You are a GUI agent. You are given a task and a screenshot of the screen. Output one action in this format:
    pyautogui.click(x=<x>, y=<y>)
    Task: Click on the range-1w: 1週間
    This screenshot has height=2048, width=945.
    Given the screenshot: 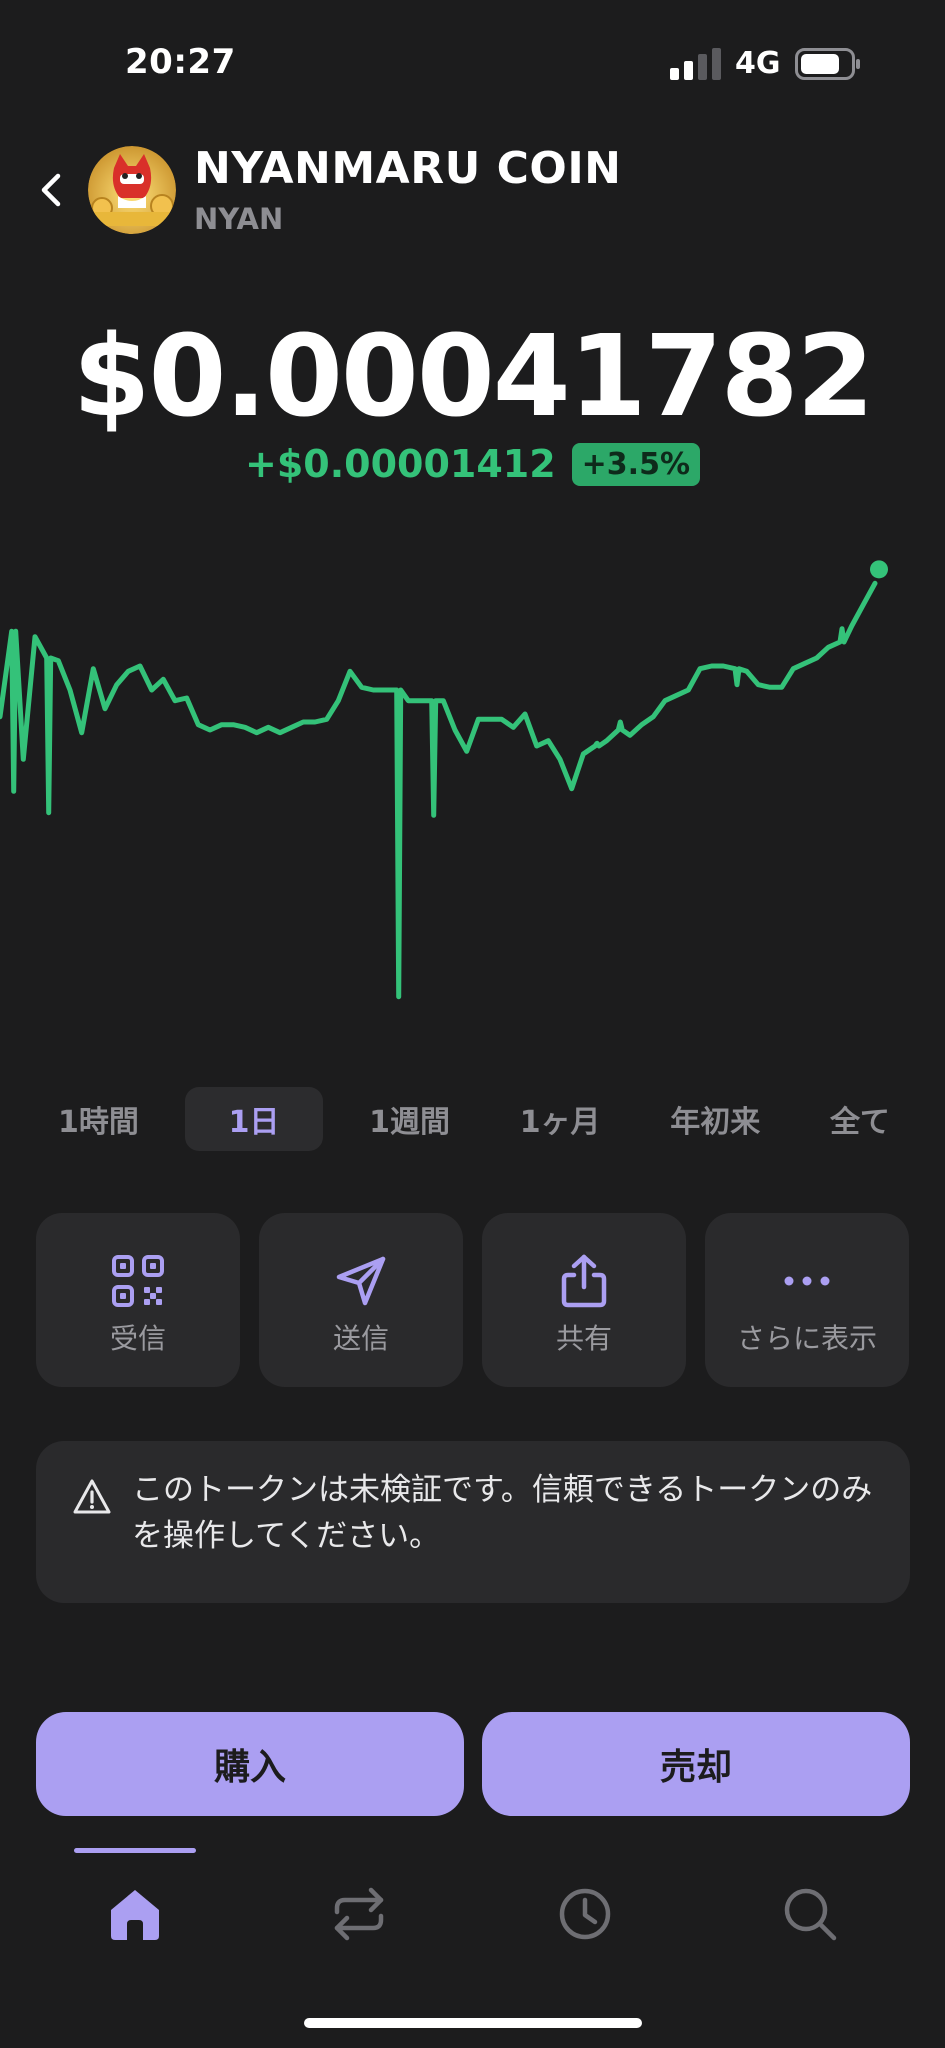 What is the action you would take?
    pyautogui.click(x=409, y=1119)
    